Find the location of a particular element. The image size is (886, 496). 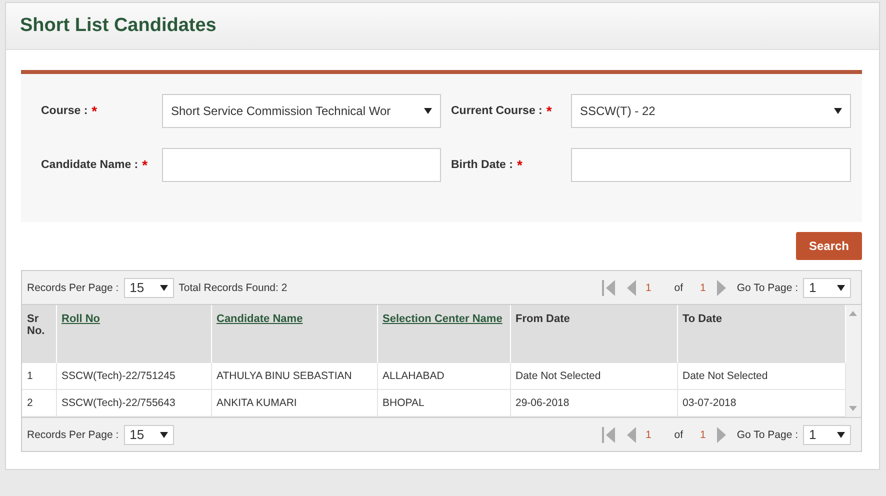

field-label: Candidate Name : is located at coordinates (89, 165).